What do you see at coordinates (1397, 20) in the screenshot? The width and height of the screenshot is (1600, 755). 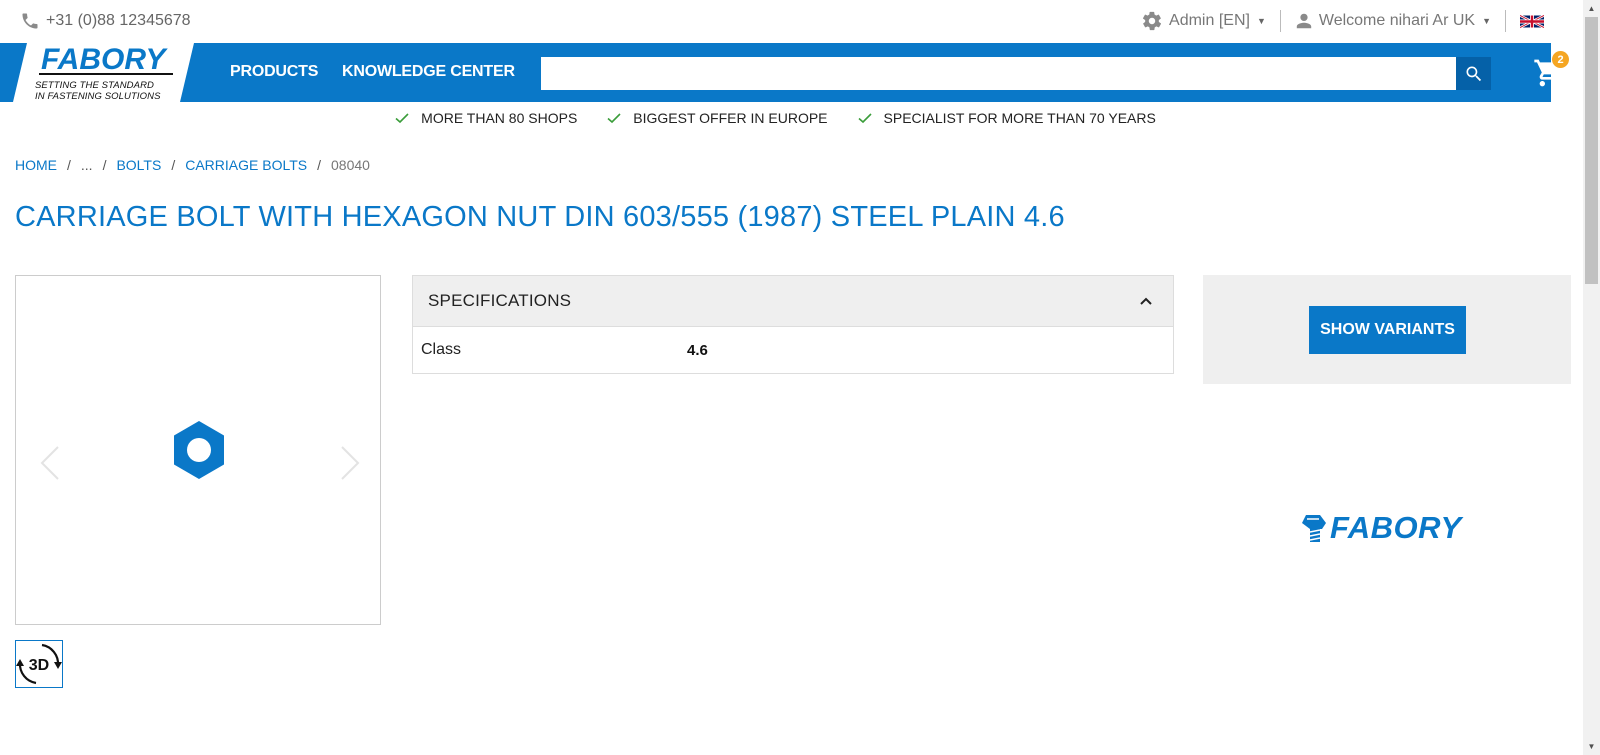 I see `welcome-label: Welcome nihari Ar UK` at bounding box center [1397, 20].